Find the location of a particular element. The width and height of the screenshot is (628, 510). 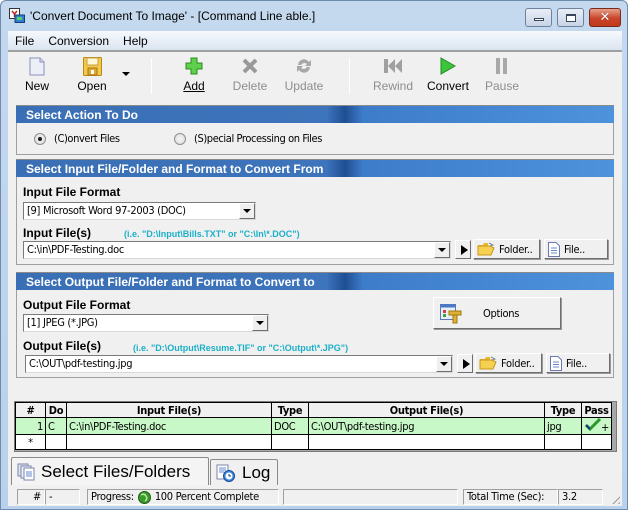

input-folder-label: Folder.. is located at coordinates (516, 249).